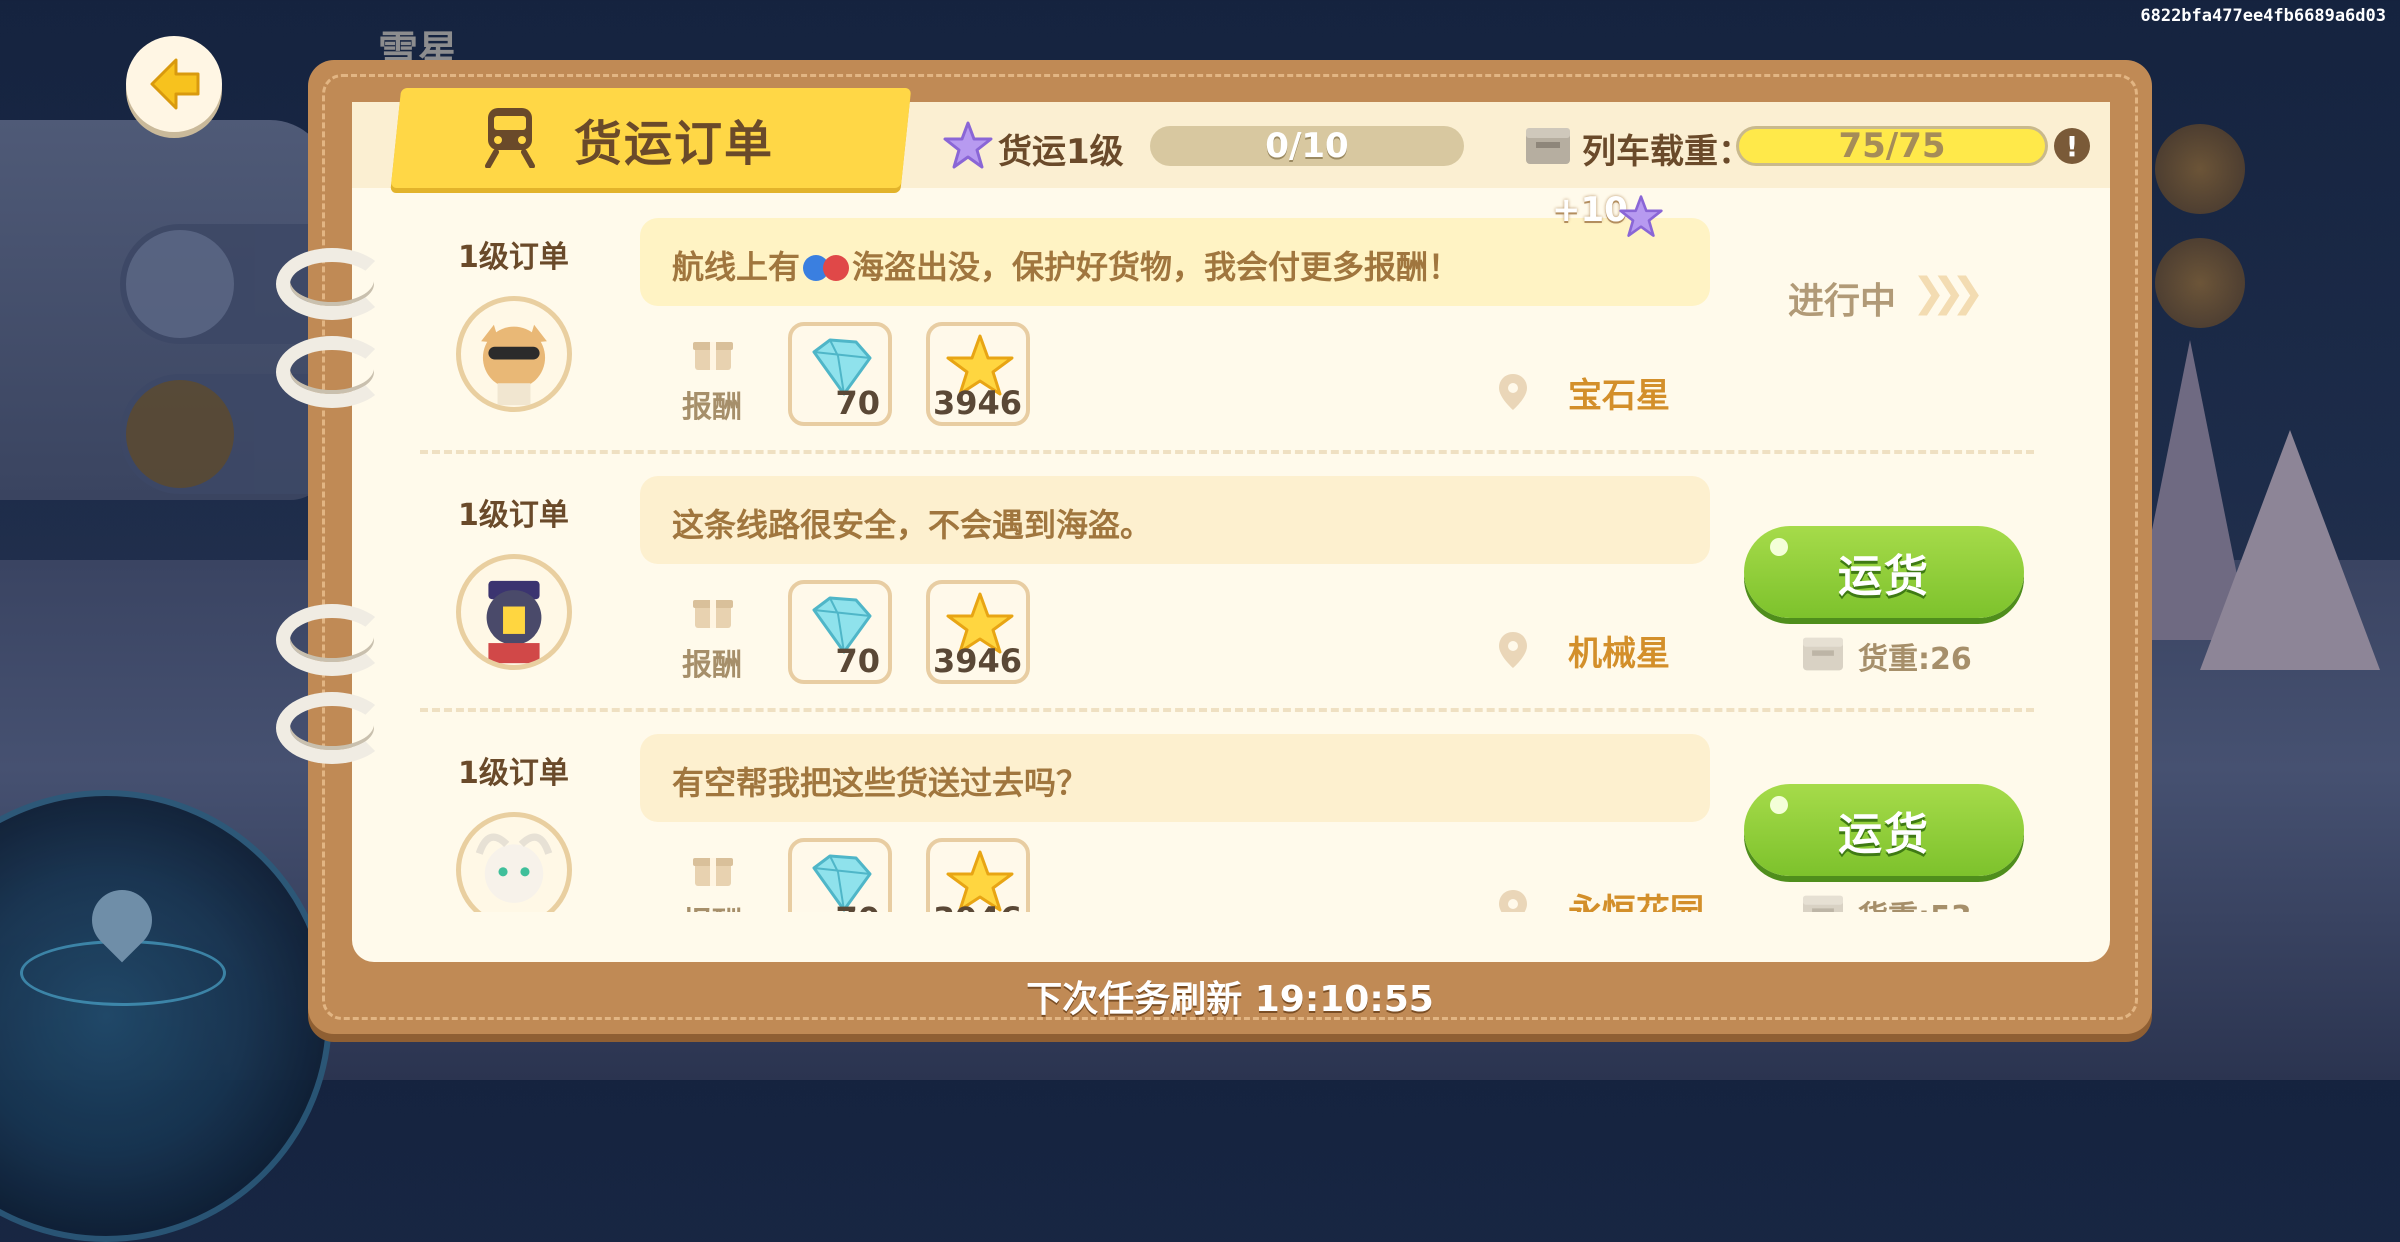 Image resolution: width=2400 pixels, height=1242 pixels. I want to click on train-load-bar: 75/75, so click(1892, 146).